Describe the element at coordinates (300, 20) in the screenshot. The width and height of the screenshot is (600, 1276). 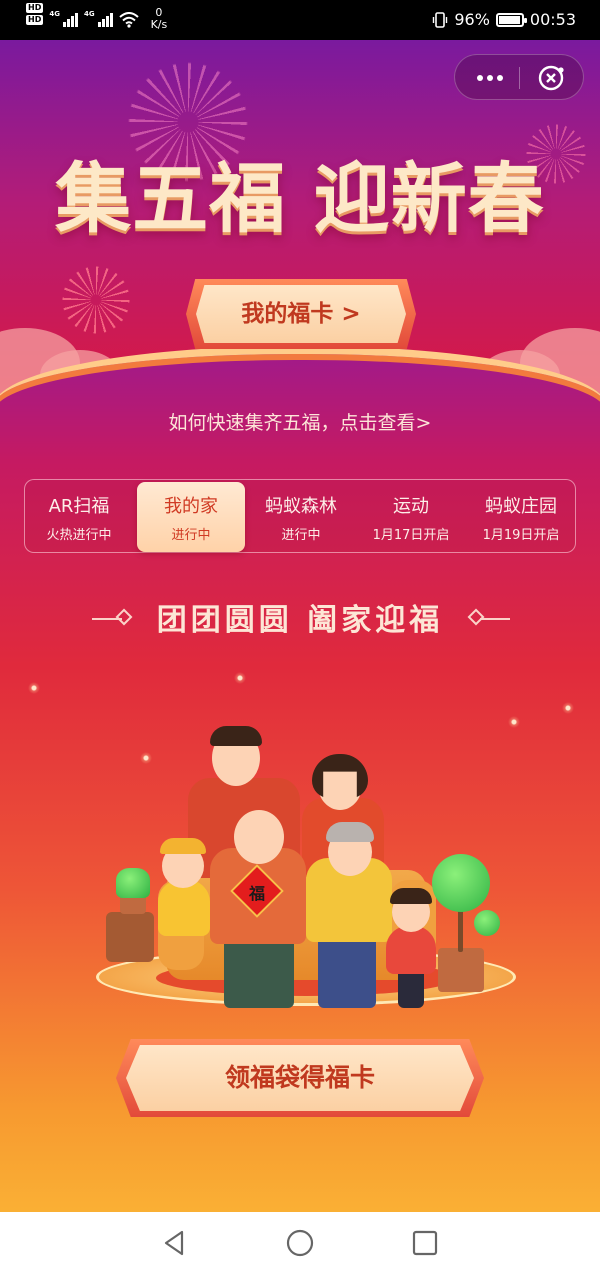
I see `status-bar: HD HD 4G 4G 0 K/s 96% 00:53` at that location.